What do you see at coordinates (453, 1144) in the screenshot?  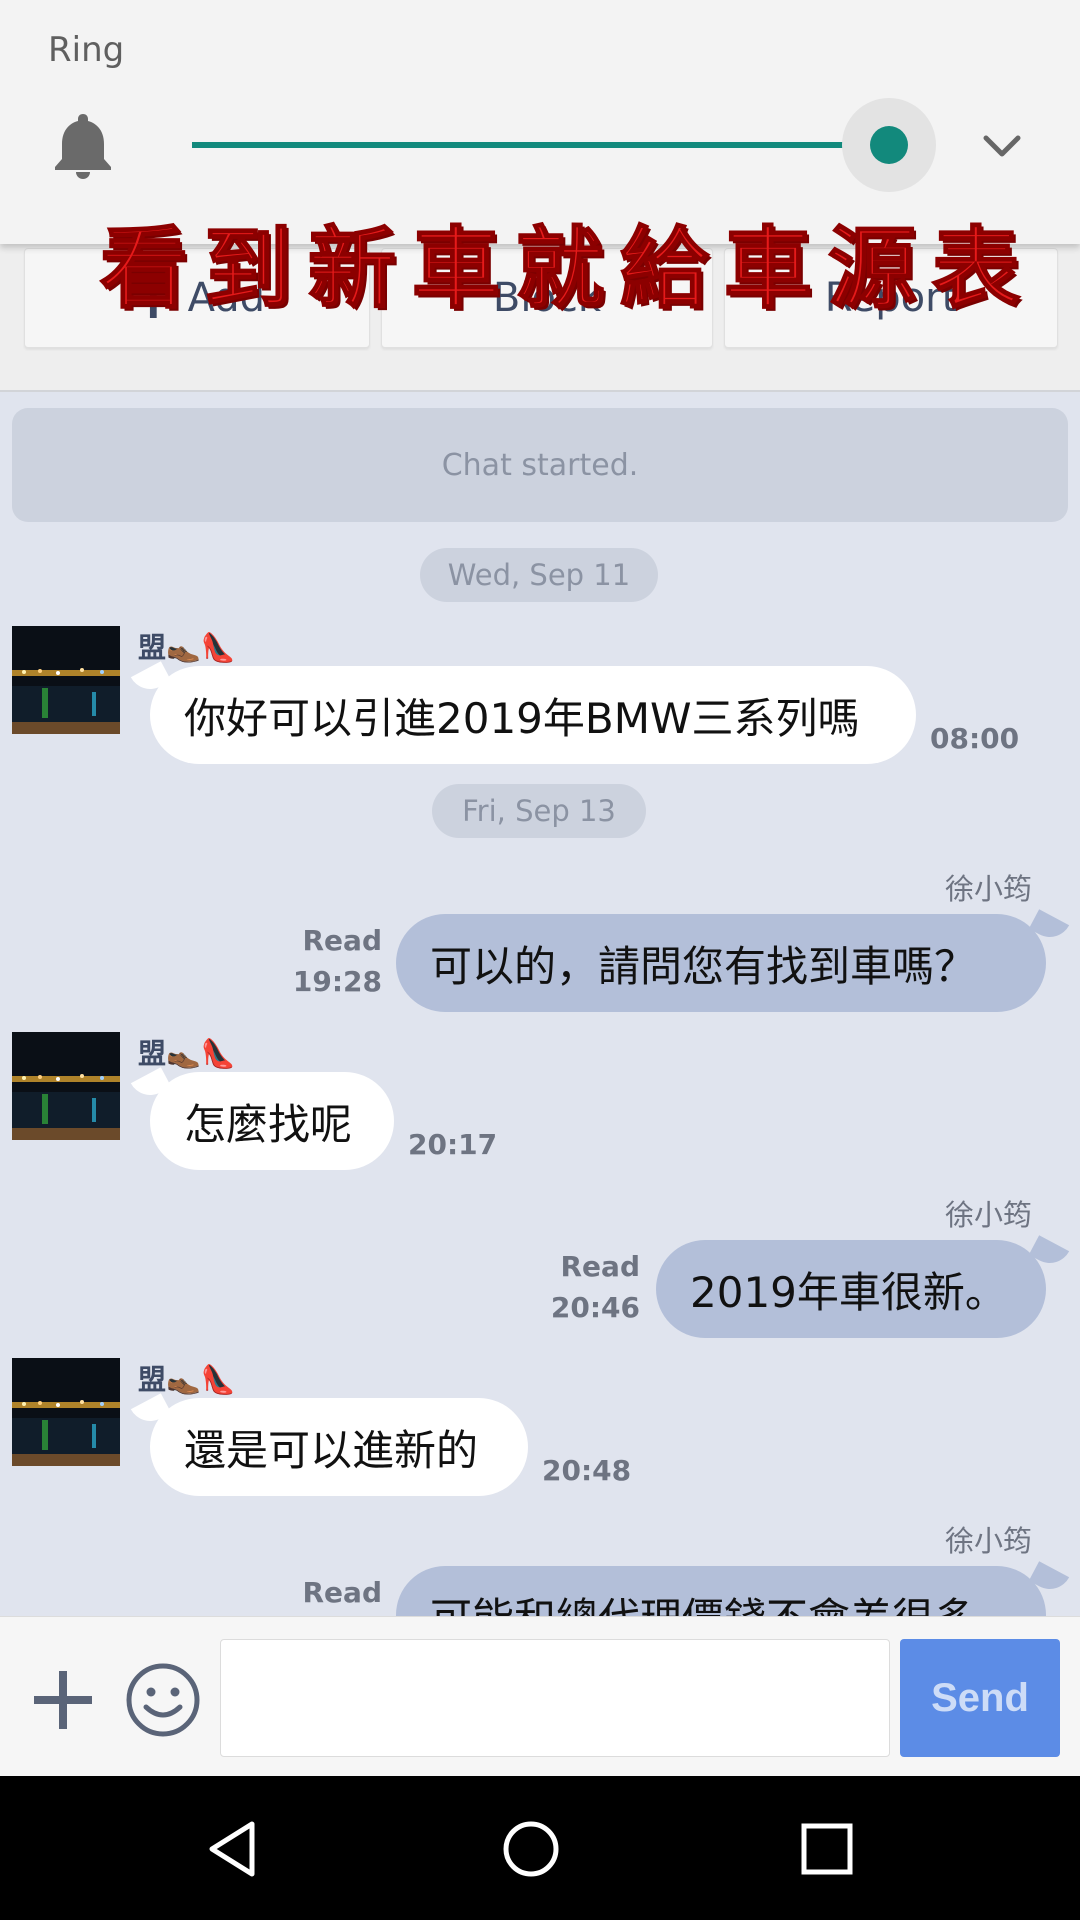 I see `message-time: 20:17` at bounding box center [453, 1144].